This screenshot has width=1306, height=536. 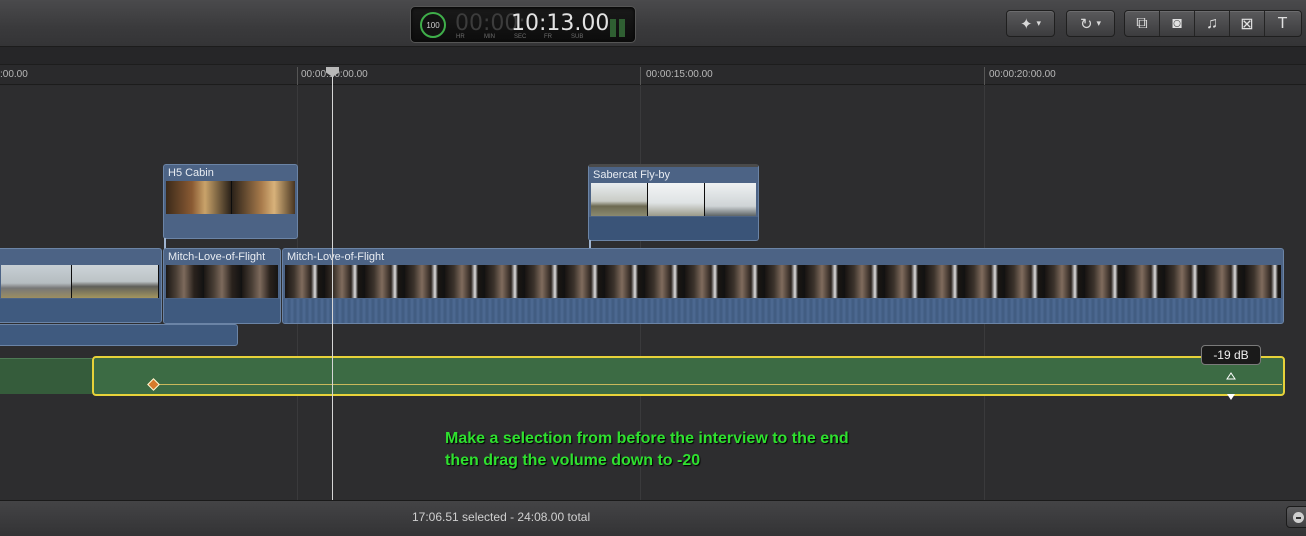 I want to click on timecode-display: 100 00:00: 10:13.00 HR MIN SEC FR SUB, so click(x=523, y=24).